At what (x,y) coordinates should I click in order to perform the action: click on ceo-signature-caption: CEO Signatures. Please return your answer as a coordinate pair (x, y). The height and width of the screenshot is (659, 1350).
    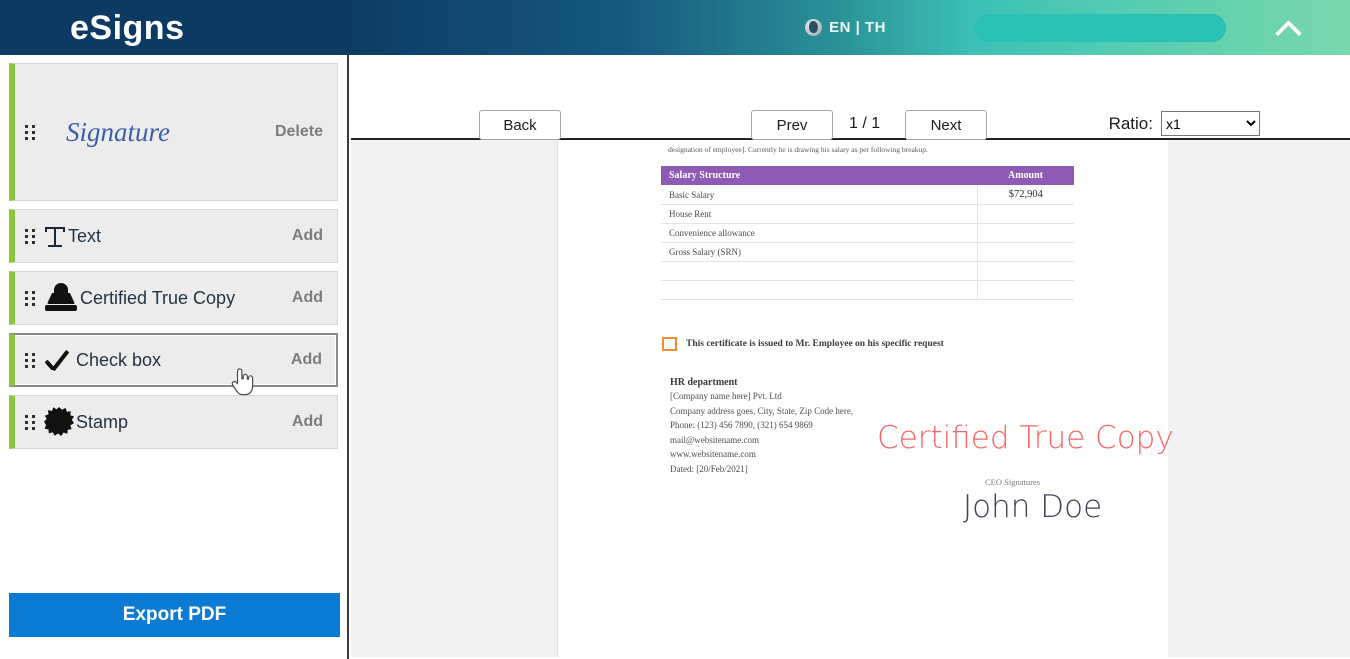
    Looking at the image, I should click on (1013, 482).